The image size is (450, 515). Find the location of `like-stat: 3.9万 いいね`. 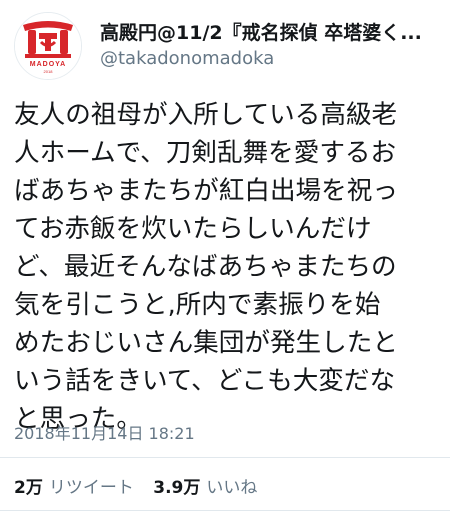

like-stat: 3.9万 いいね is located at coordinates (205, 485).